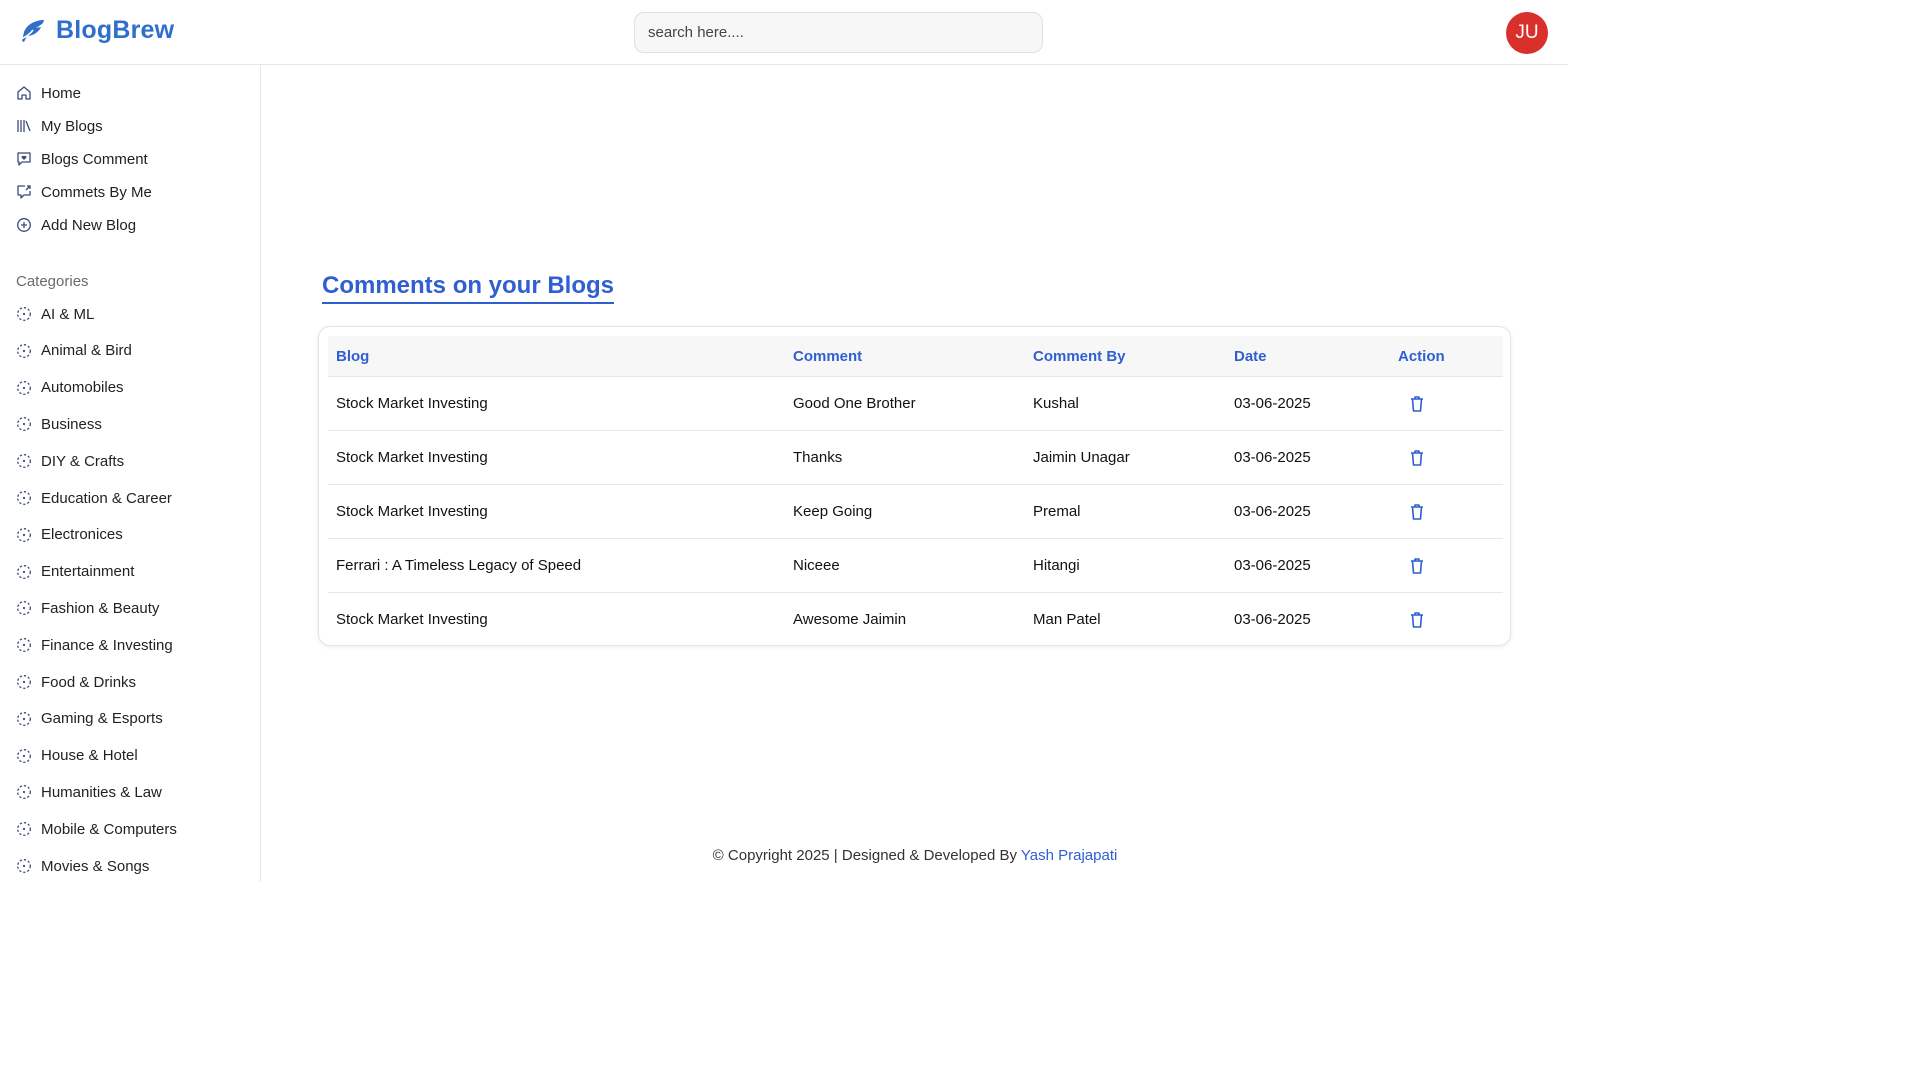 The image size is (1920, 1080). Describe the element at coordinates (89, 756) in the screenshot. I see `category-label: House & Hotel` at that location.